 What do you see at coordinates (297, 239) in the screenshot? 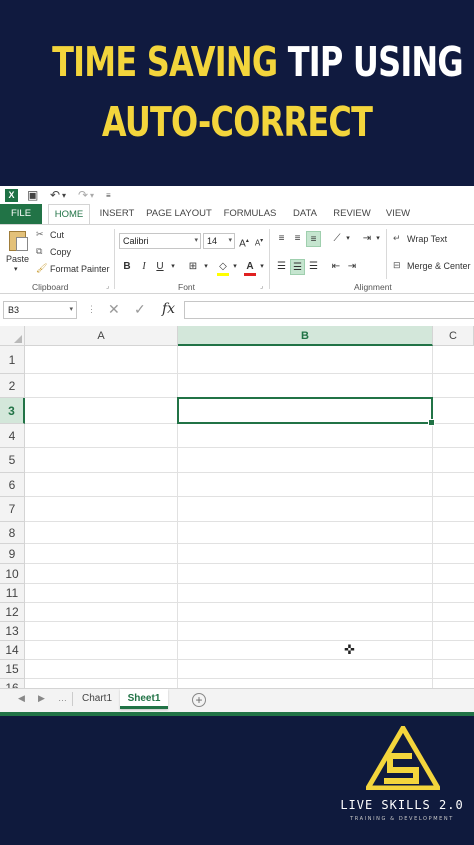
I see `middle-align-icon: ≡` at bounding box center [297, 239].